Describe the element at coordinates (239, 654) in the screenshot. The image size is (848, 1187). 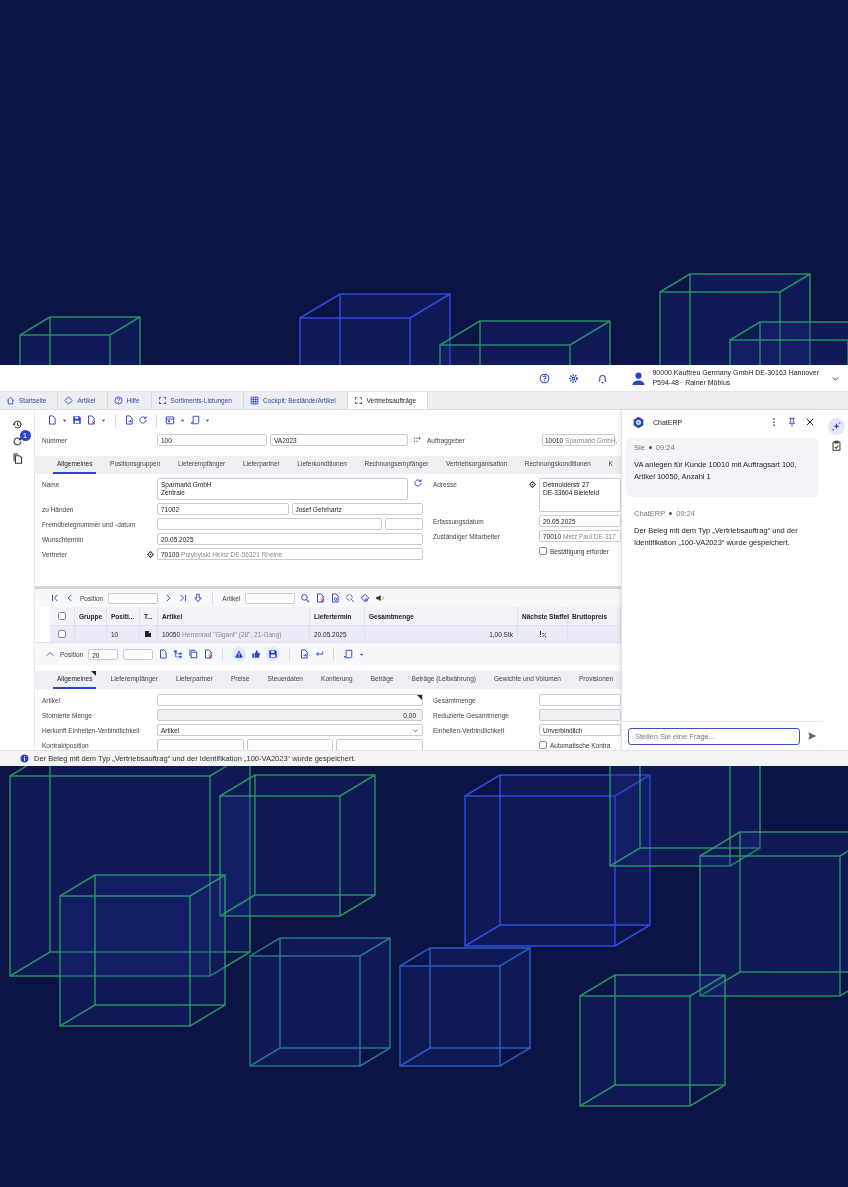
I see `warning-icon` at that location.